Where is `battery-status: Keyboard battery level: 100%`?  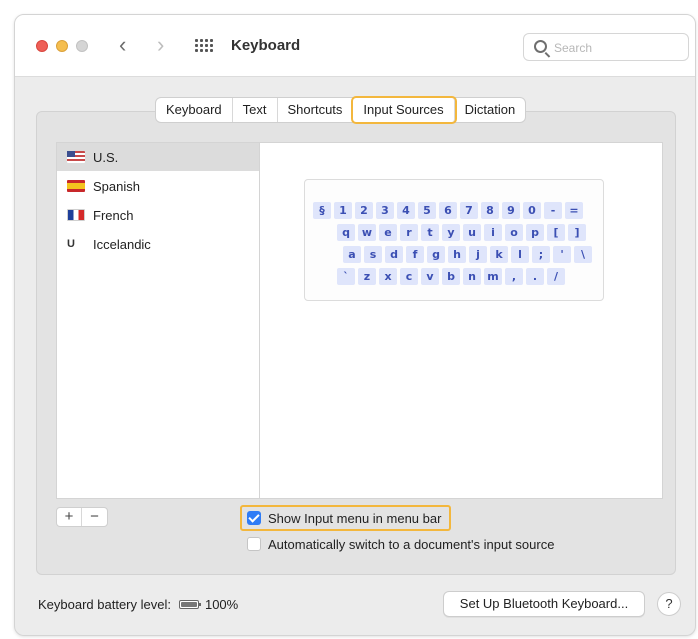
battery-status: Keyboard battery level: 100% is located at coordinates (138, 604).